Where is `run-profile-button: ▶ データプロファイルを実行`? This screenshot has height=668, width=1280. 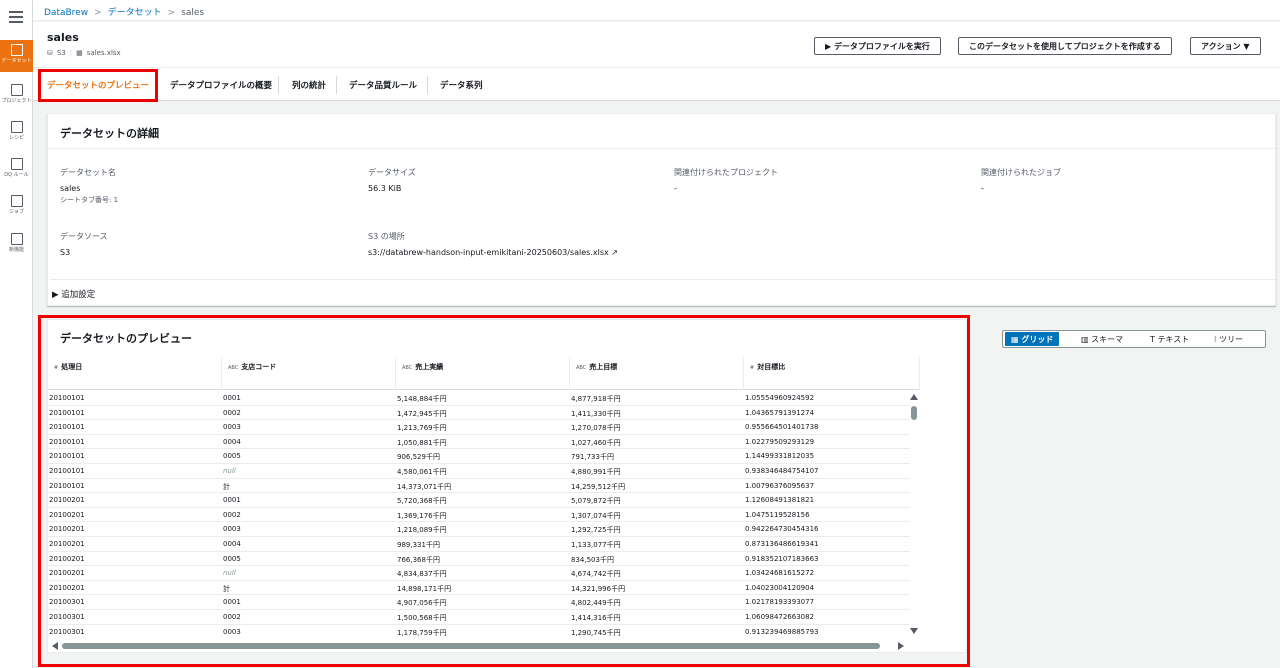
run-profile-button: ▶ データプロファイルを実行 is located at coordinates (877, 46).